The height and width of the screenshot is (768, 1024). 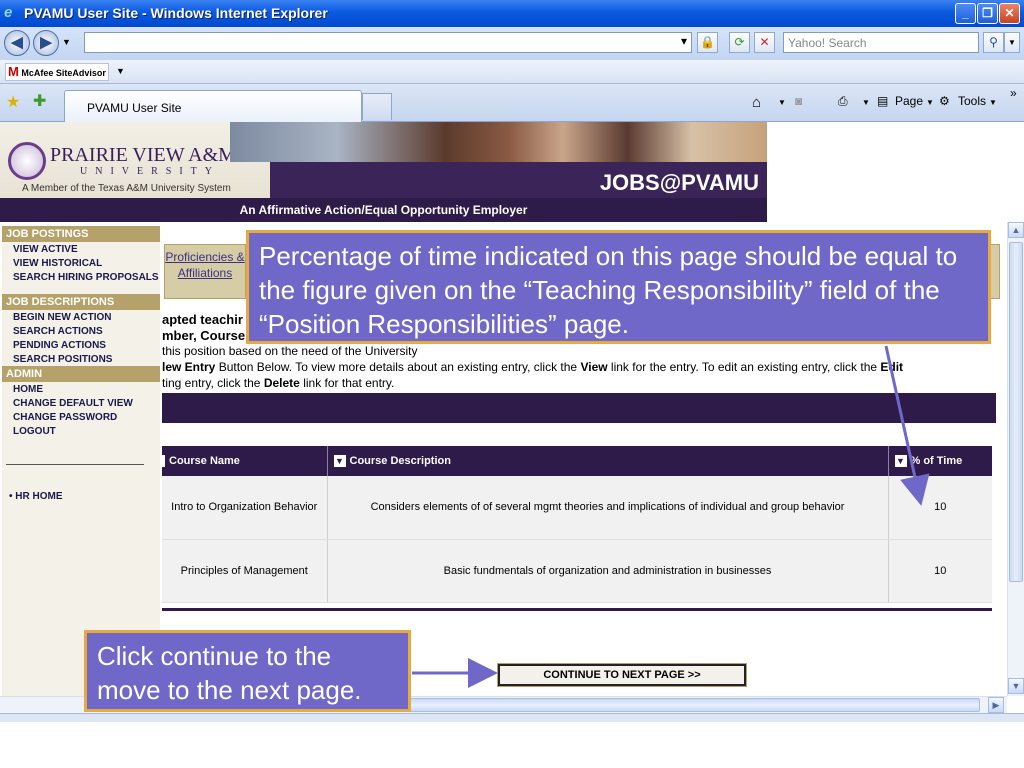 What do you see at coordinates (907, 425) in the screenshot?
I see `arrow-to-percent-time` at bounding box center [907, 425].